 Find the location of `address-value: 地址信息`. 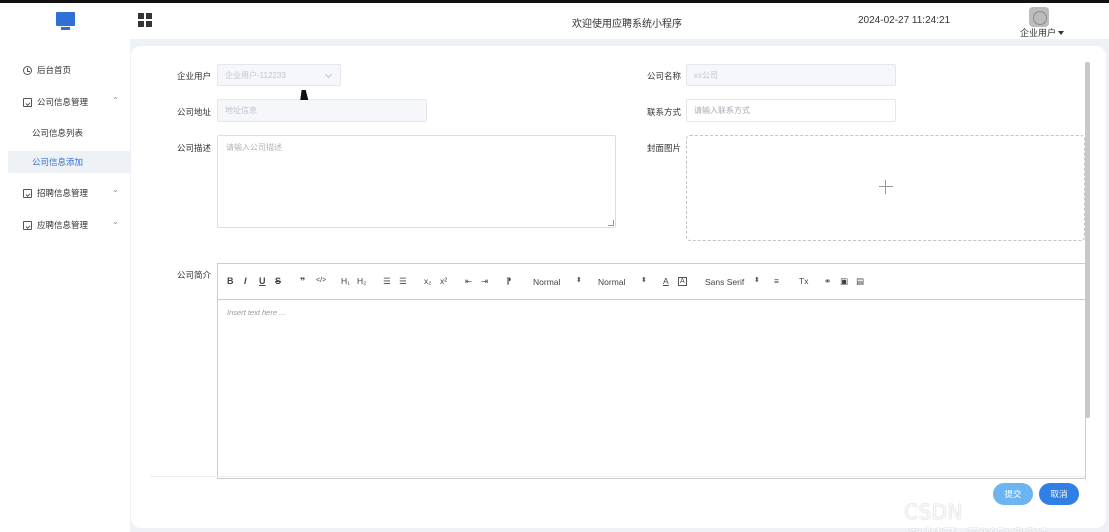

address-value: 地址信息 is located at coordinates (241, 110).